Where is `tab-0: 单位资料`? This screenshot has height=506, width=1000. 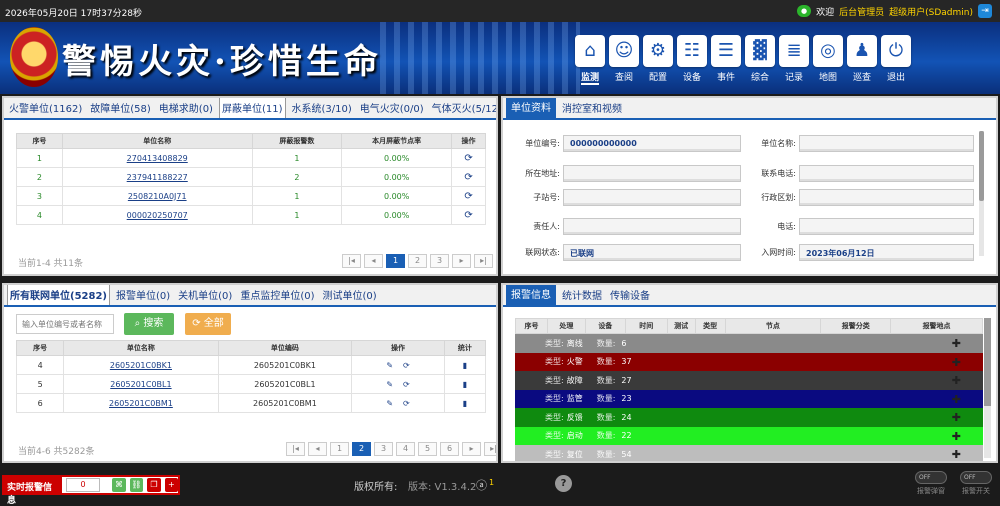
tab-0: 单位资料 is located at coordinates (531, 108).